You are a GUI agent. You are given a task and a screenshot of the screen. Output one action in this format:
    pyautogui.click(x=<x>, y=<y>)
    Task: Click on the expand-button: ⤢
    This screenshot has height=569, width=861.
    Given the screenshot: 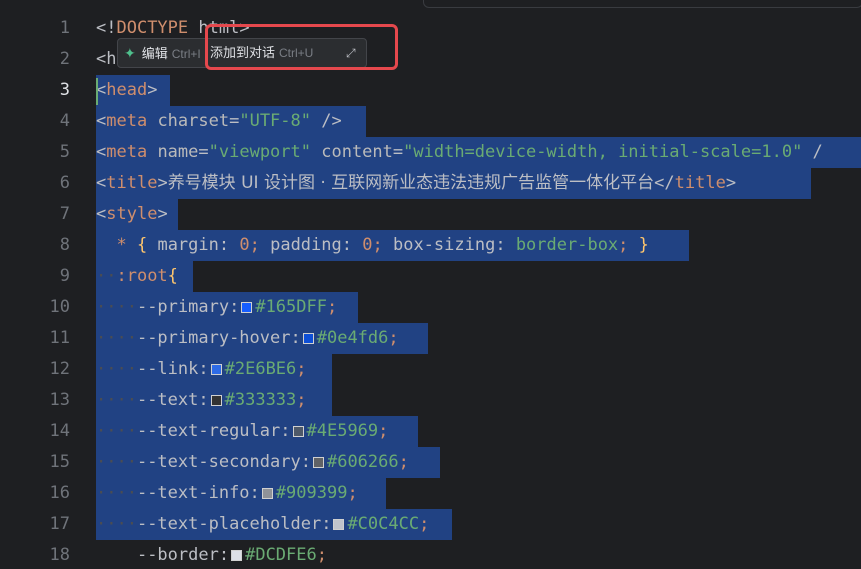 What is the action you would take?
    pyautogui.click(x=351, y=53)
    